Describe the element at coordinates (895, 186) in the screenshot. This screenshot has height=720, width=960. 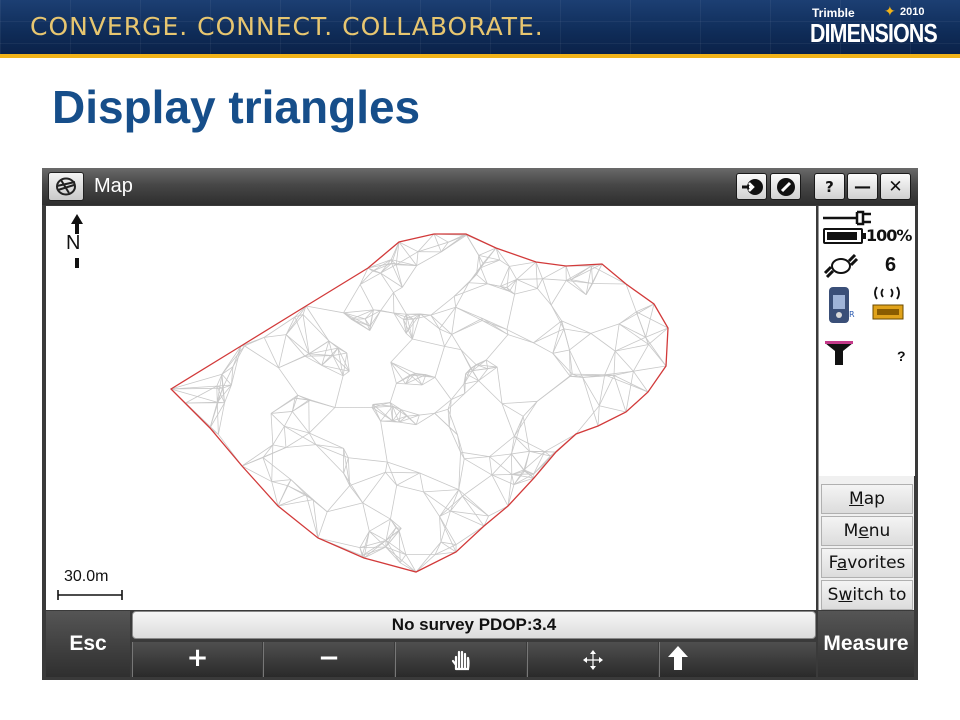
I see `close-button: ✕` at that location.